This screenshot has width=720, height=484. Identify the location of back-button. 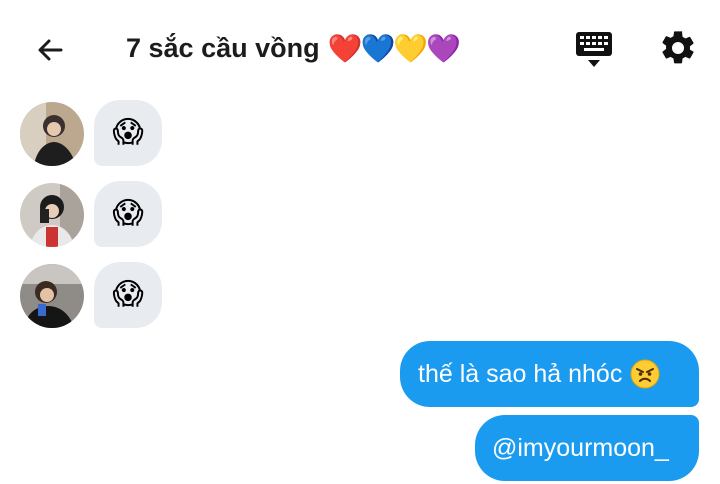
(50, 50).